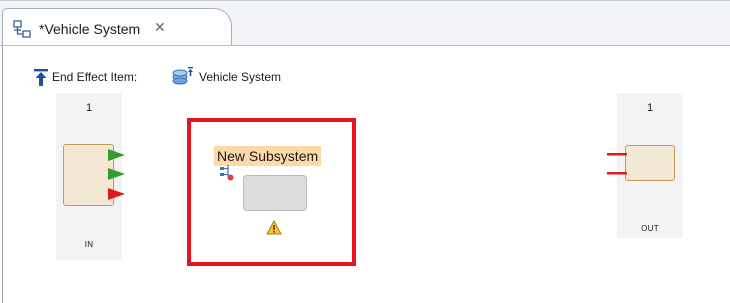  I want to click on close-icon: ✕, so click(160, 27).